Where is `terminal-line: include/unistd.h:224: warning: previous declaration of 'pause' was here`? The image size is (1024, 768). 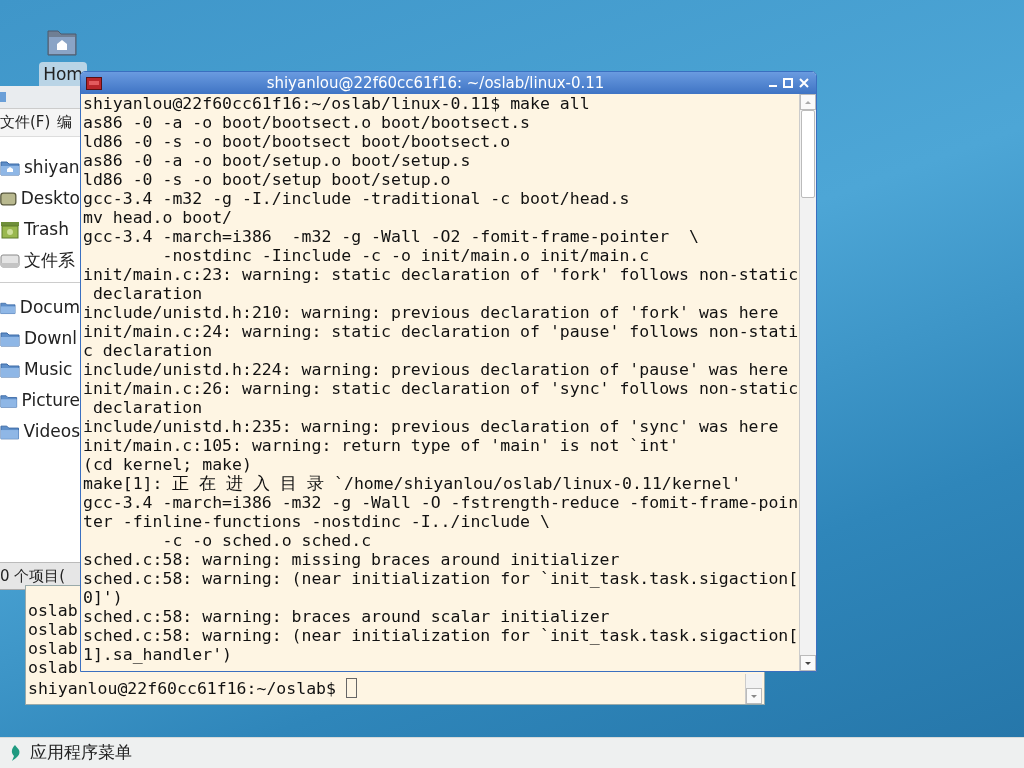
terminal-line: include/unistd.h:224: warning: previous declaration of 'pause' was here is located at coordinates (436, 369).